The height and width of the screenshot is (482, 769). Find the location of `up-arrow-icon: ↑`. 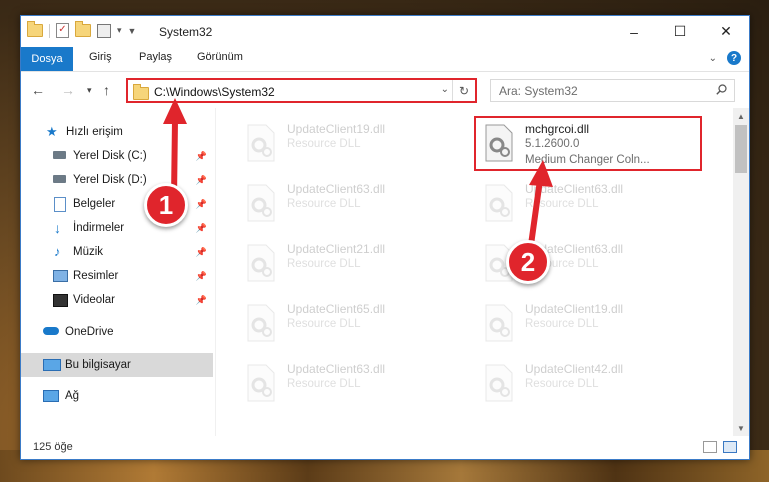

up-arrow-icon: ↑ is located at coordinates (106, 90).